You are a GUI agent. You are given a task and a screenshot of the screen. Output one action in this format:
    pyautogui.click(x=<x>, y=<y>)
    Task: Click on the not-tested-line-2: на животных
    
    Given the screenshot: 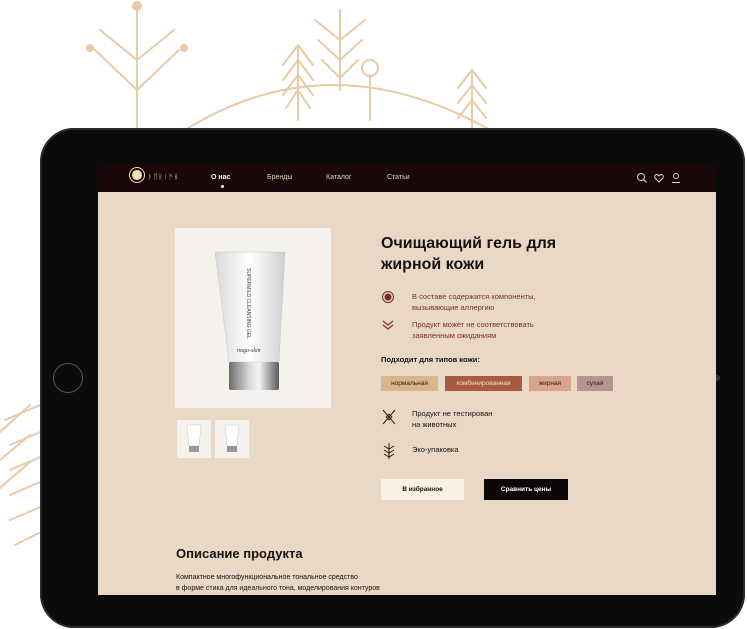 What is the action you would take?
    pyautogui.click(x=434, y=424)
    